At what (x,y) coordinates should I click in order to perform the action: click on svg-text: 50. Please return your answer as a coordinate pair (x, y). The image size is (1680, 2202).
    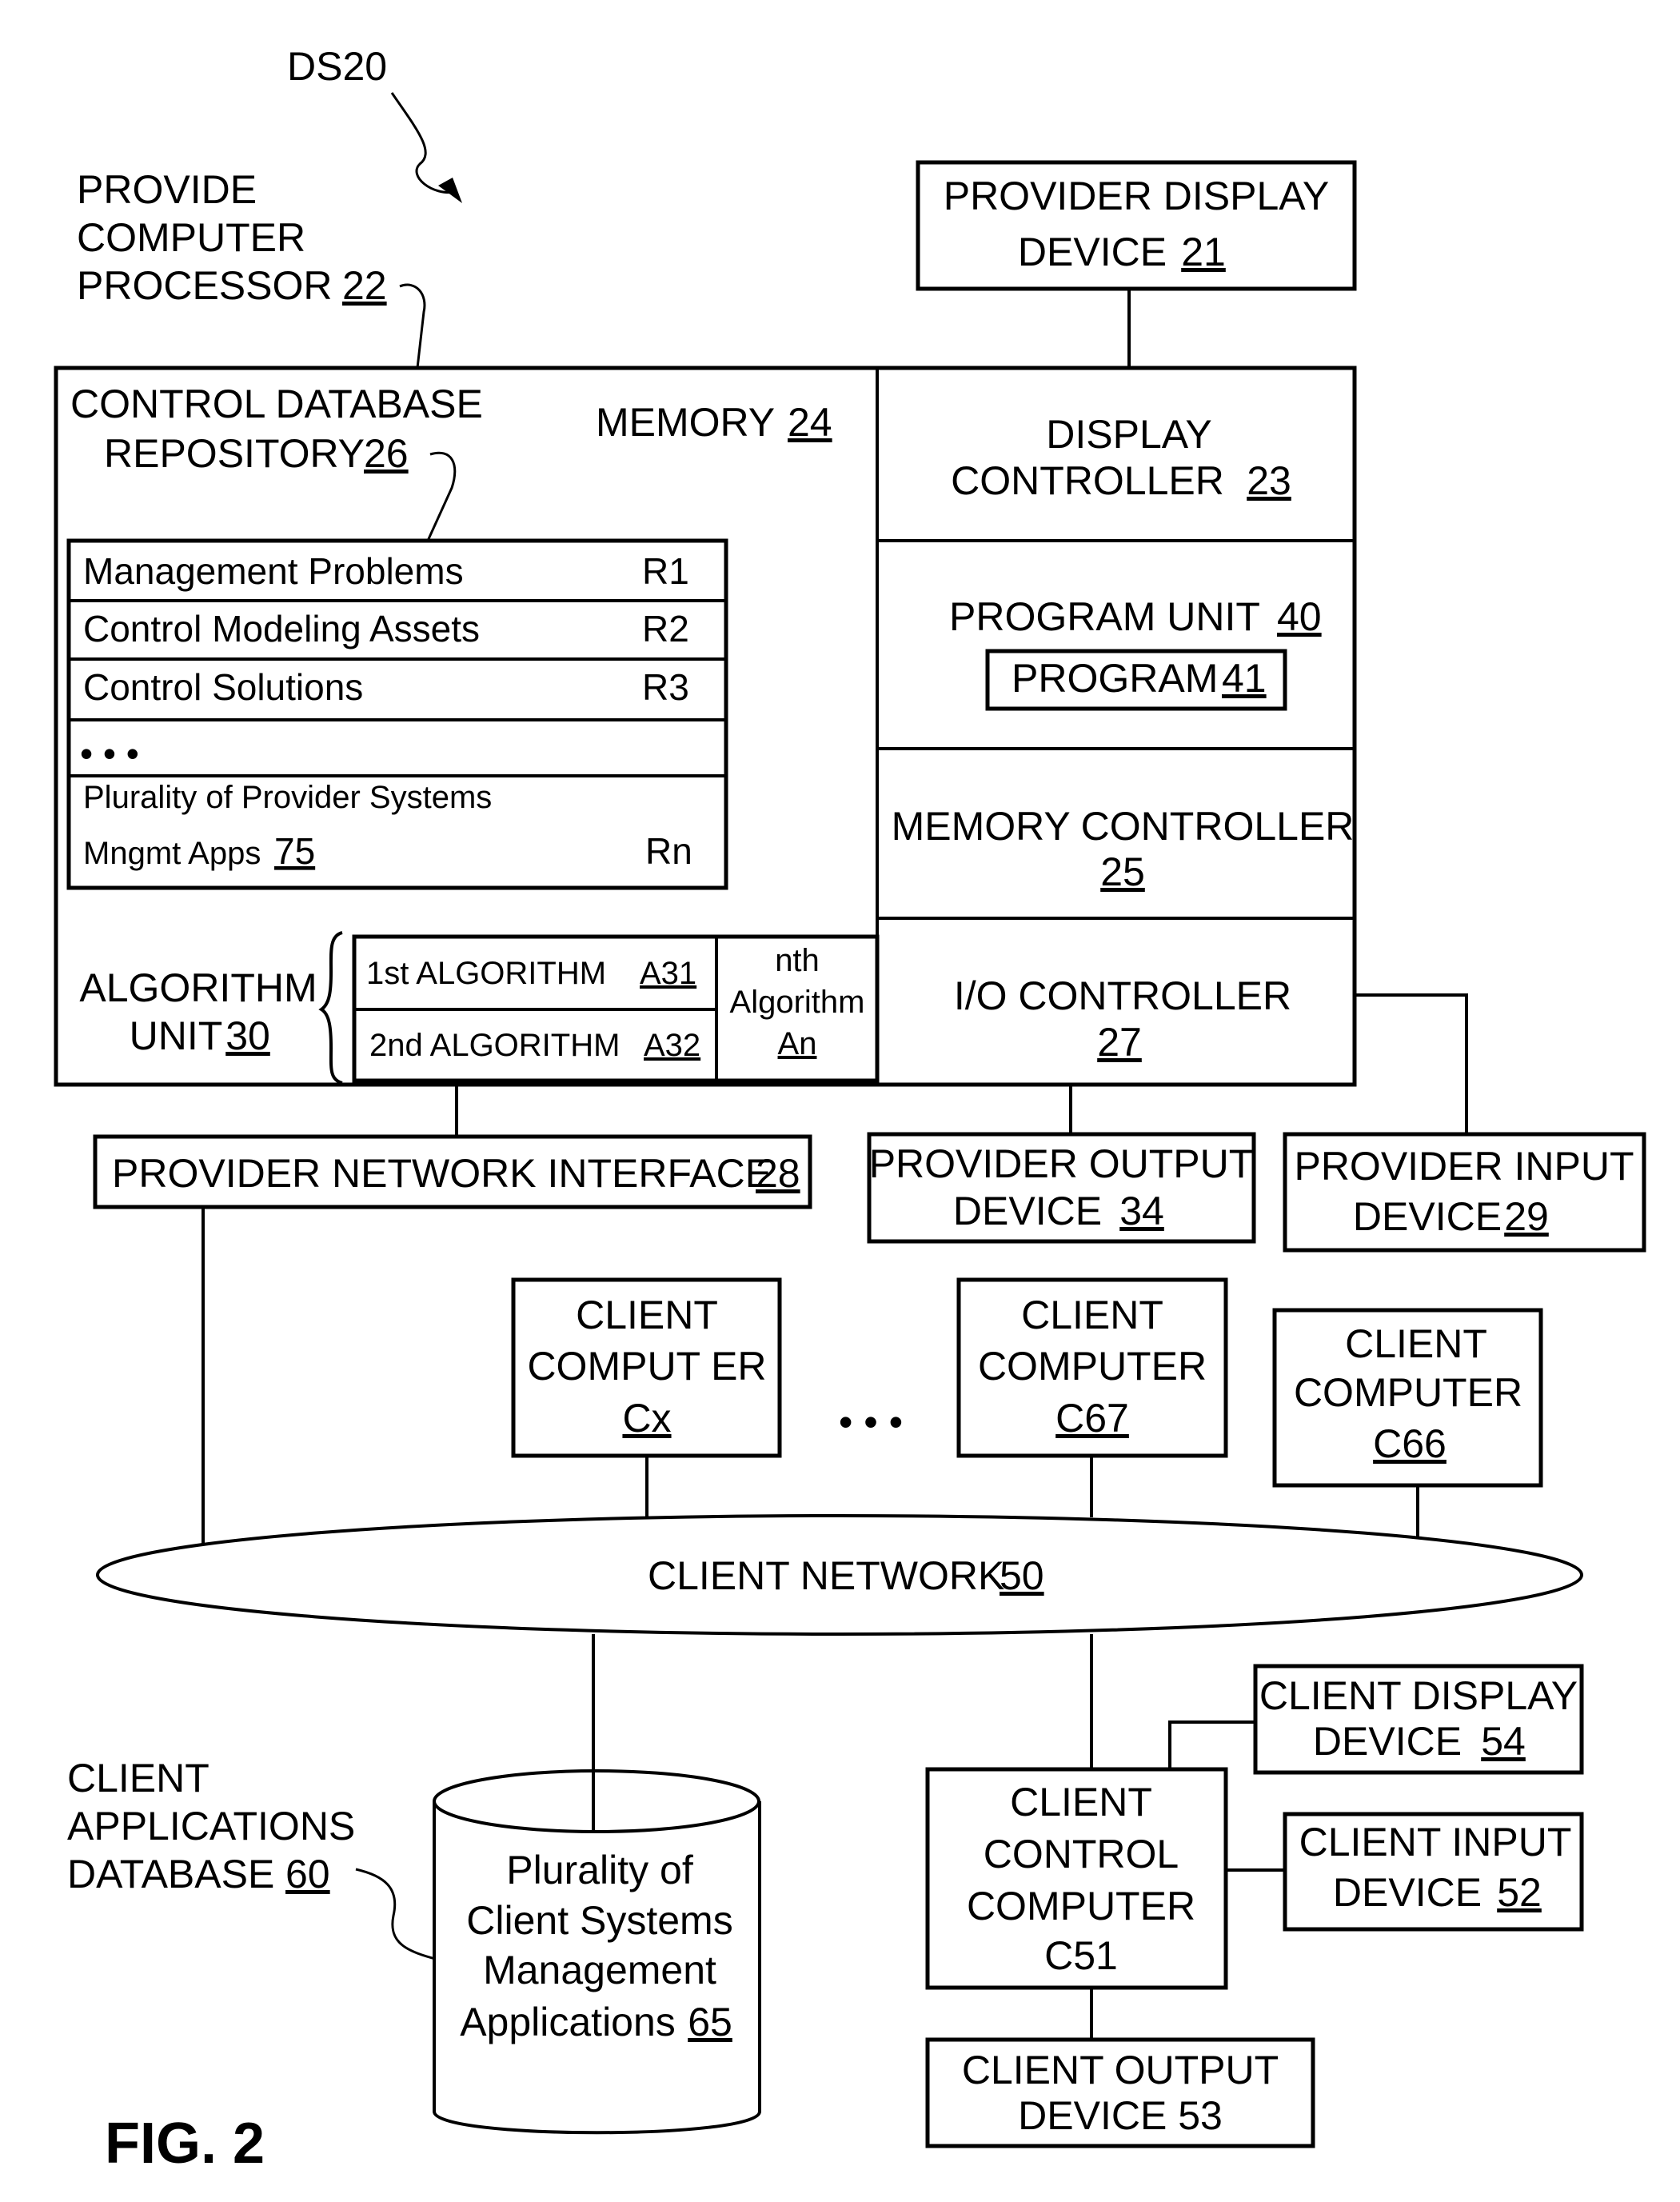
    Looking at the image, I should click on (1022, 1575).